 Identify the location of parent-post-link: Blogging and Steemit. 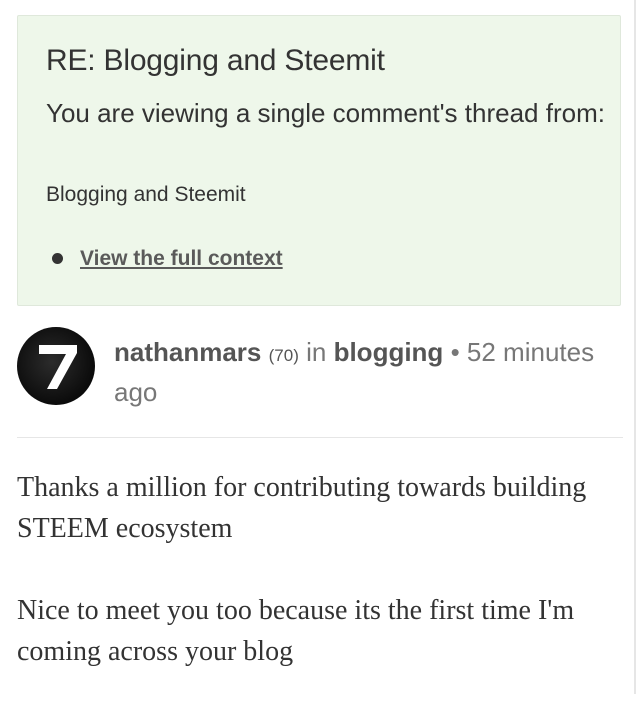
(146, 195).